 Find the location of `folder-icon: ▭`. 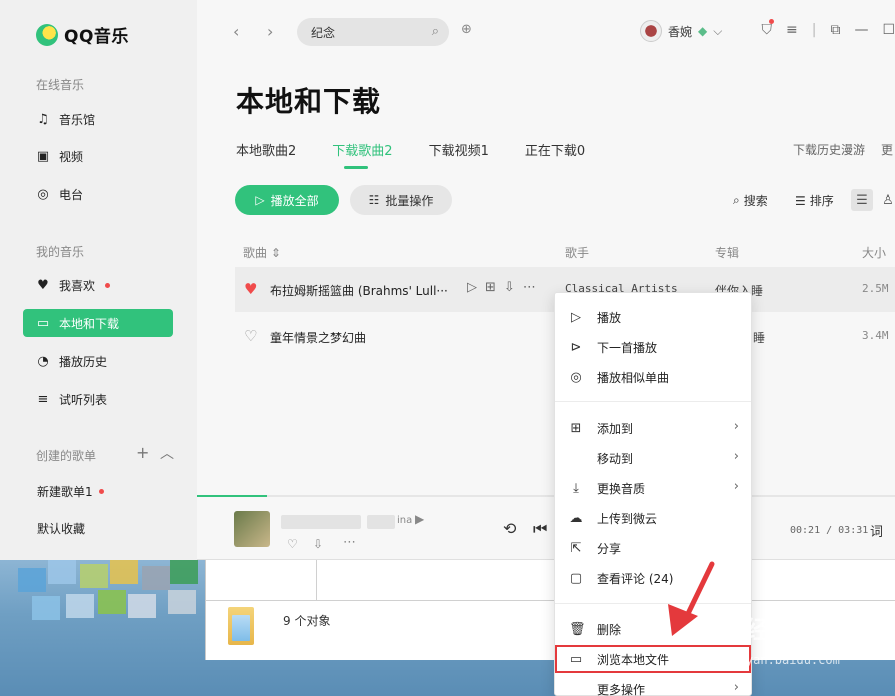

folder-icon: ▭ is located at coordinates (576, 659).